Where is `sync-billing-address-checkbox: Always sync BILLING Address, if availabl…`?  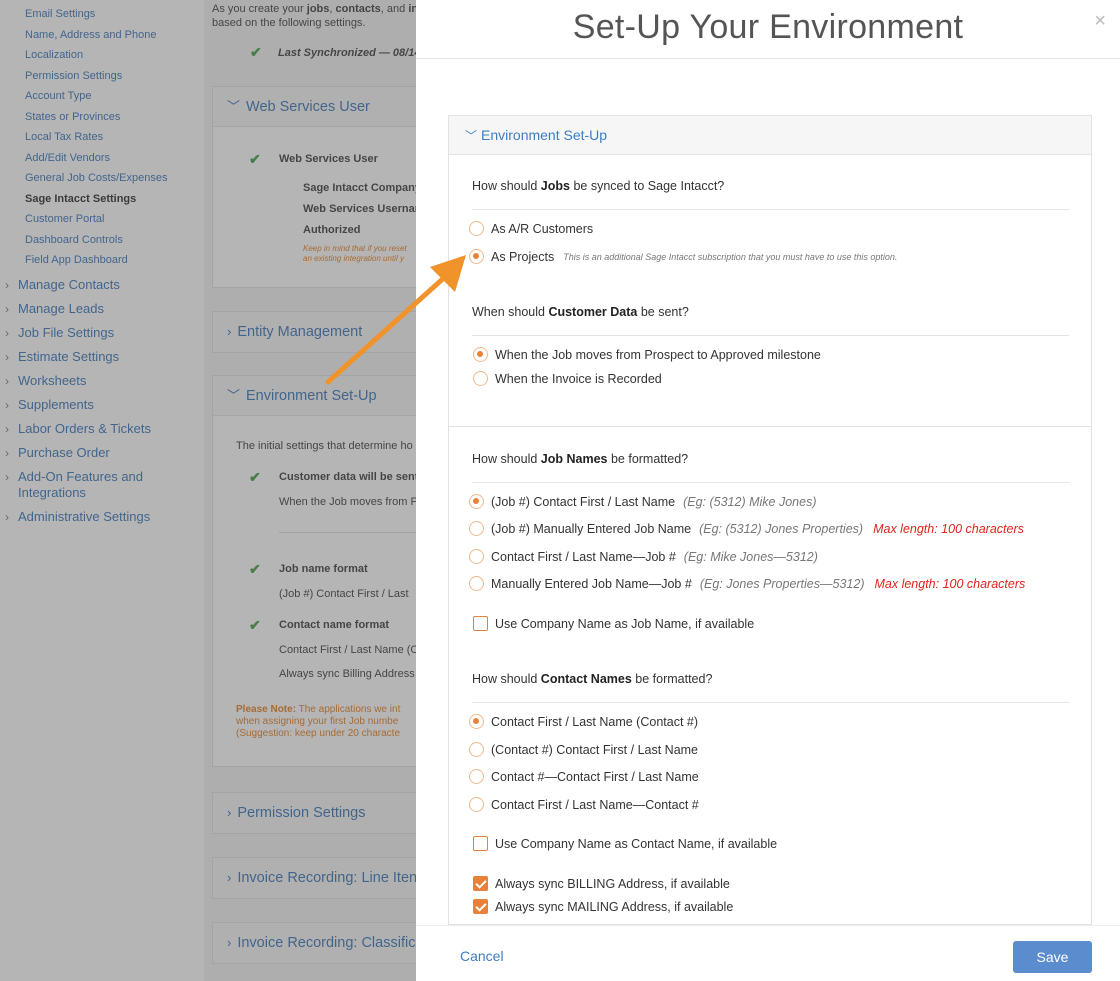 sync-billing-address-checkbox: Always sync BILLING Address, if availabl… is located at coordinates (601, 883).